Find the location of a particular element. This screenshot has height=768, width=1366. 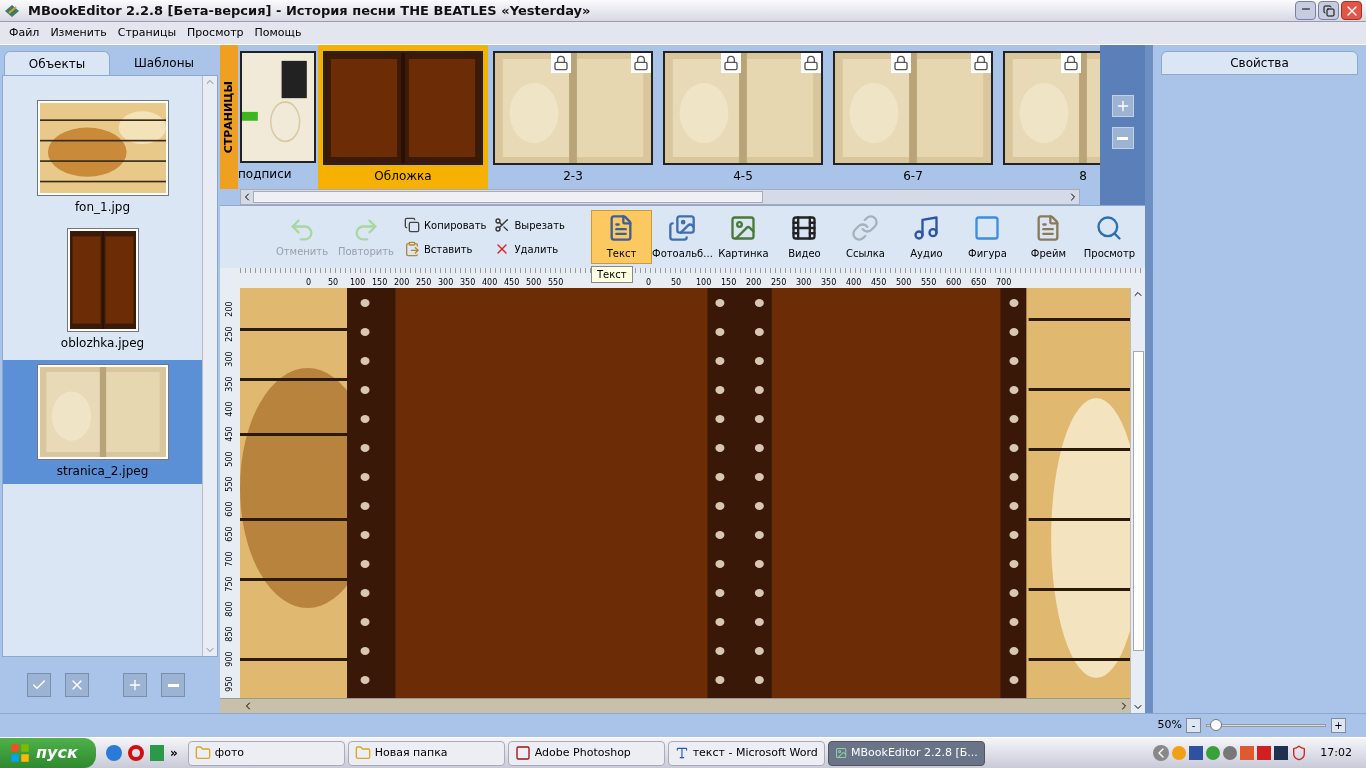

tool-button: Ссылка is located at coordinates (865, 237).